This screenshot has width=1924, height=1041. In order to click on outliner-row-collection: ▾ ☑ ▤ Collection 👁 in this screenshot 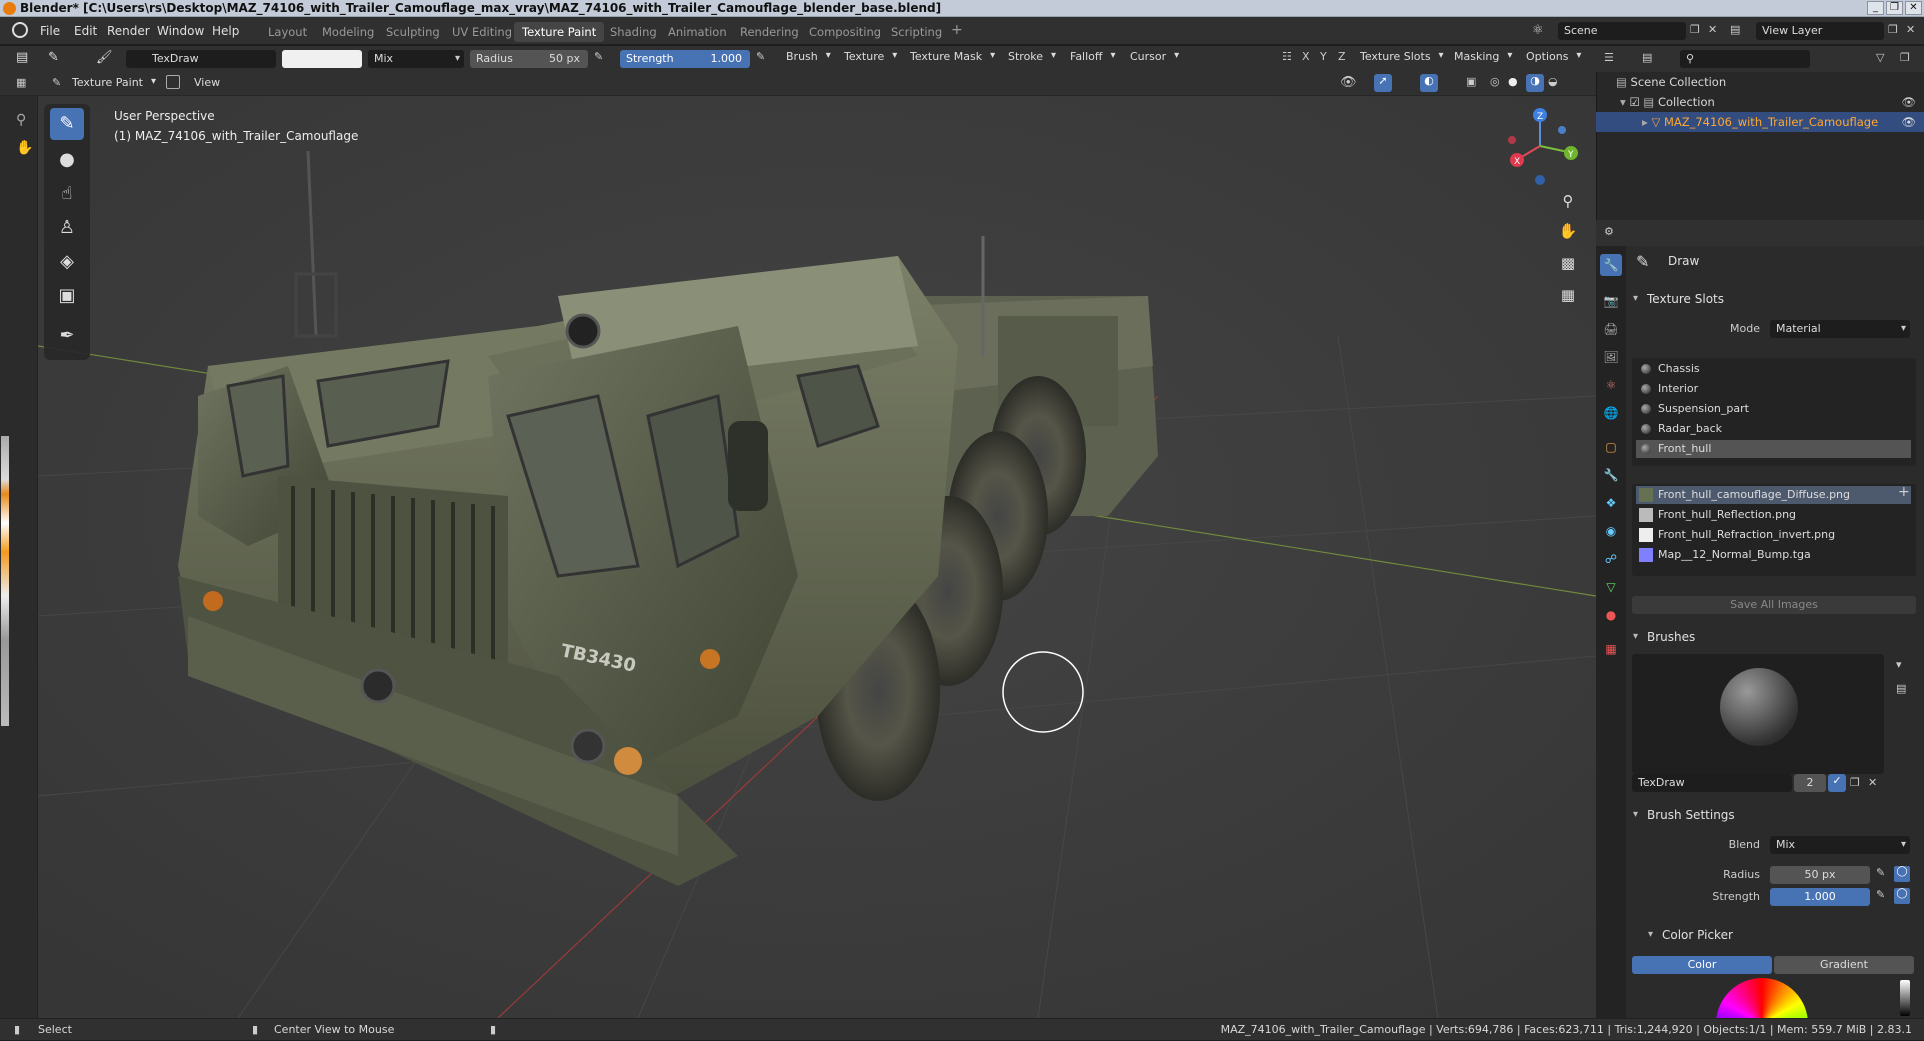, I will do `click(1760, 102)`.